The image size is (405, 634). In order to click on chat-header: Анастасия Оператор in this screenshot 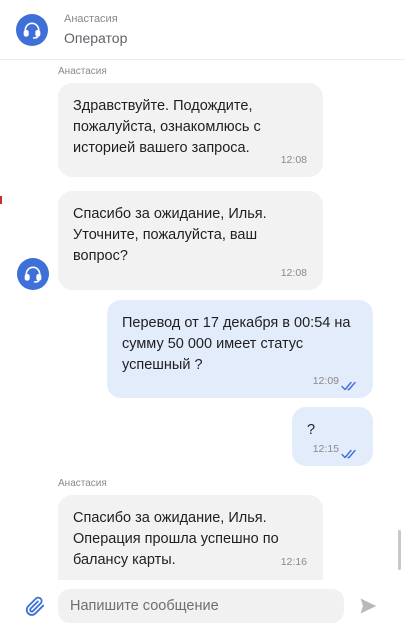, I will do `click(202, 30)`.